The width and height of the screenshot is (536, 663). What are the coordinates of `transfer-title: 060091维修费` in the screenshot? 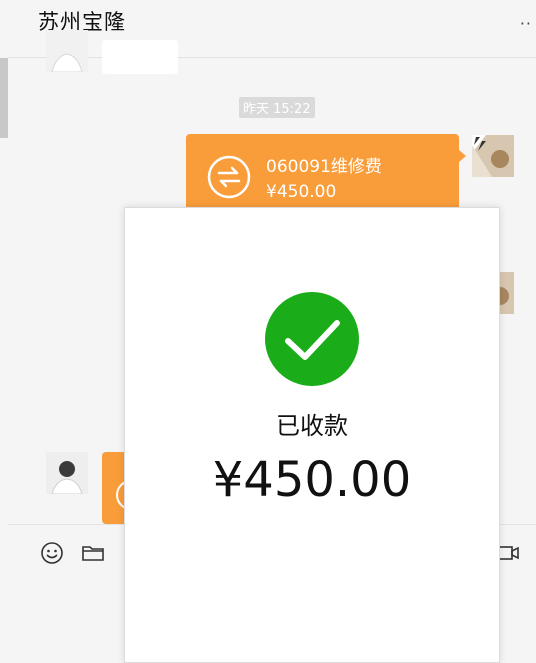 It's located at (324, 167).